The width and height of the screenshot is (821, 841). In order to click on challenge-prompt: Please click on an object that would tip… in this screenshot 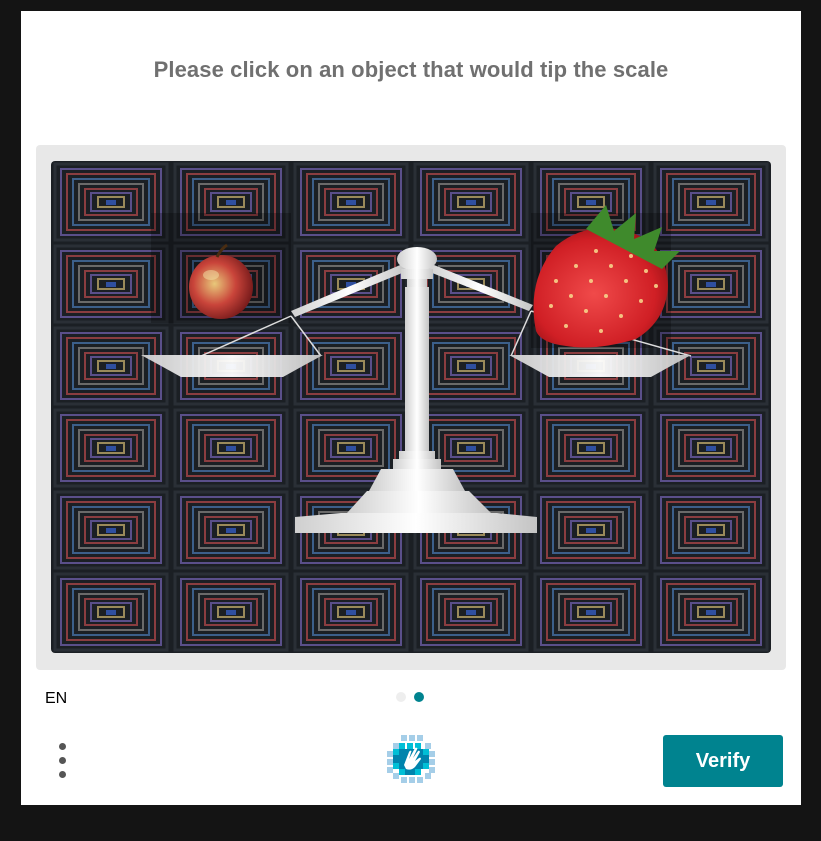, I will do `click(411, 69)`.